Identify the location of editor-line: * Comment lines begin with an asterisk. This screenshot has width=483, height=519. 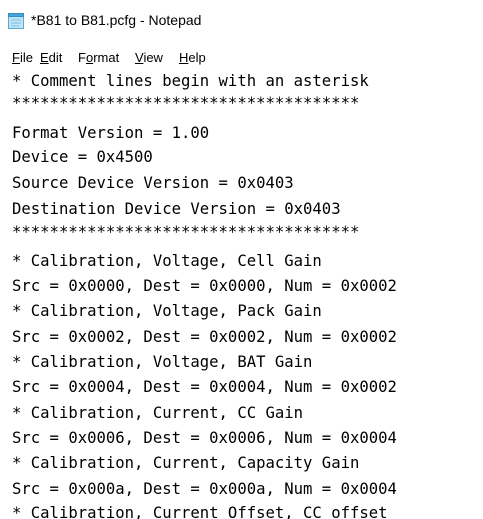
(190, 81).